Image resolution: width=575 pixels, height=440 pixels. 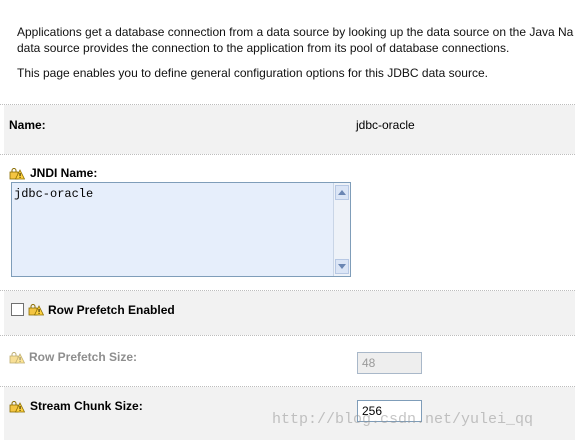 I want to click on chevron-down-icon, so click(x=342, y=266).